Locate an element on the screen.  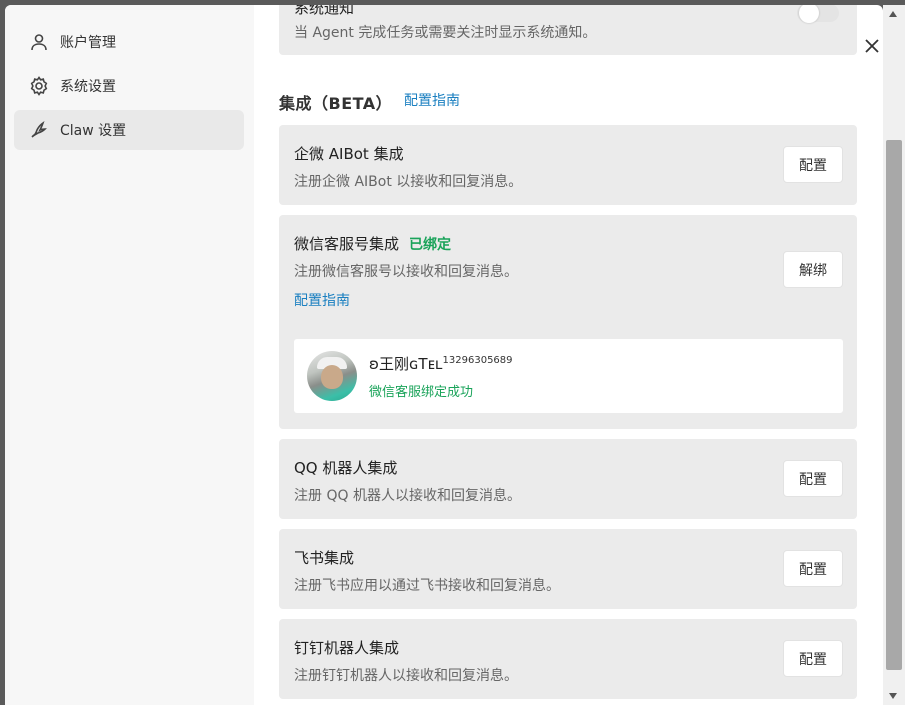
feishu-integration-card: 飞书集成 注册飞书应用以通过飞书接收和回复消息。 配置 is located at coordinates (568, 569).